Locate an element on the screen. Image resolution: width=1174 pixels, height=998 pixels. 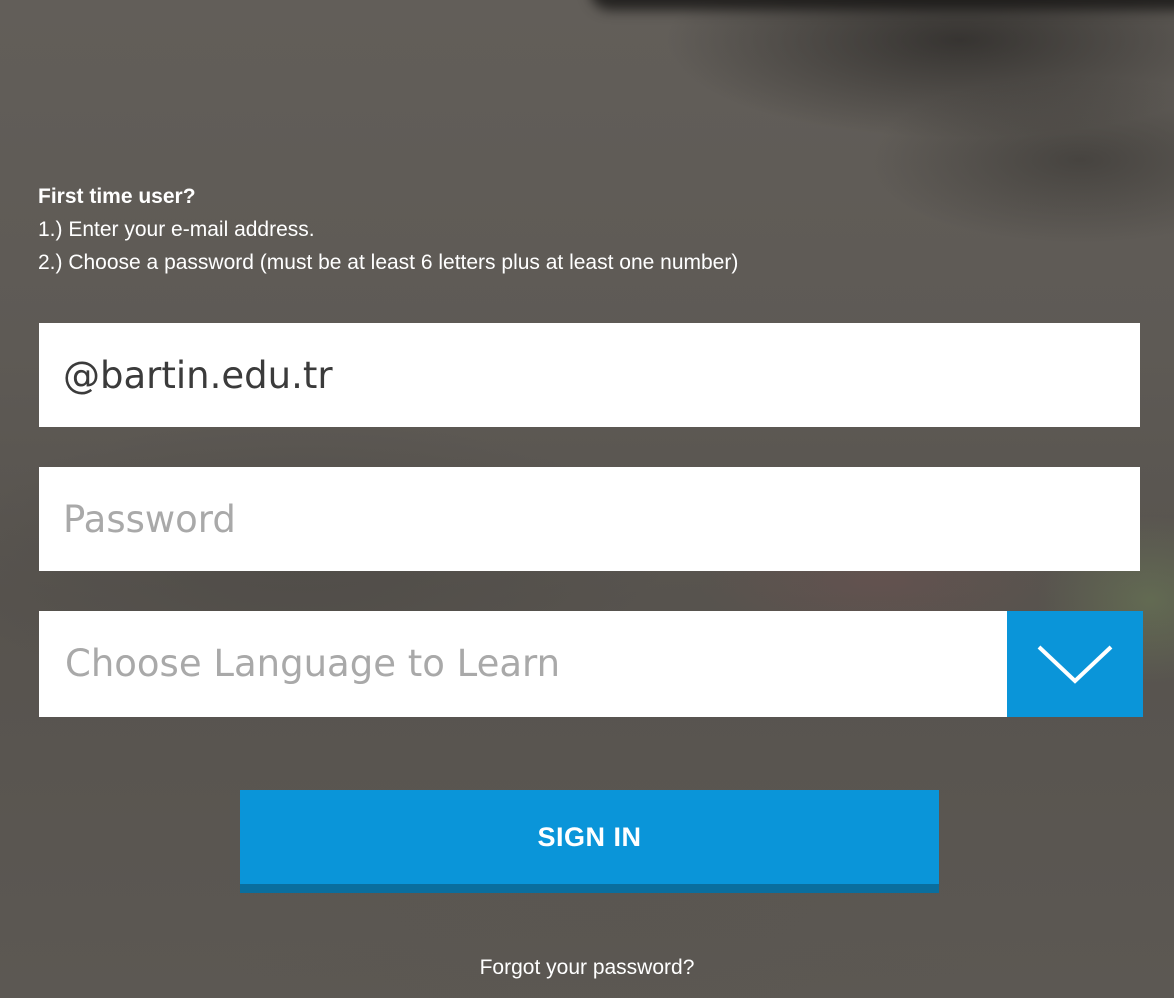
instructions-heading: First time user? is located at coordinates (117, 196).